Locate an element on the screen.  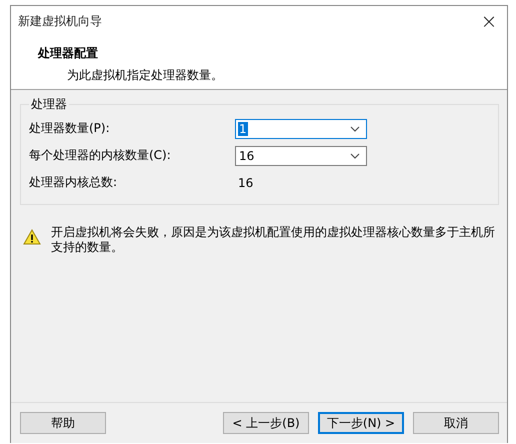
help-button: 帮助 is located at coordinates (63, 423).